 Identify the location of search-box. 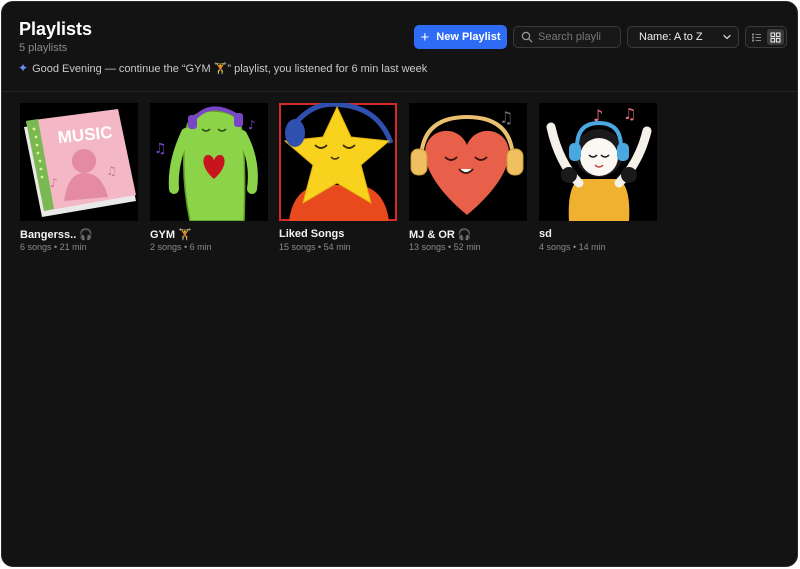
(567, 37).